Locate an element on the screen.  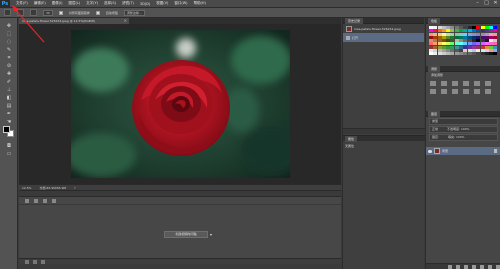
lasso-tool-icon: ◌ is located at coordinates (9, 41).